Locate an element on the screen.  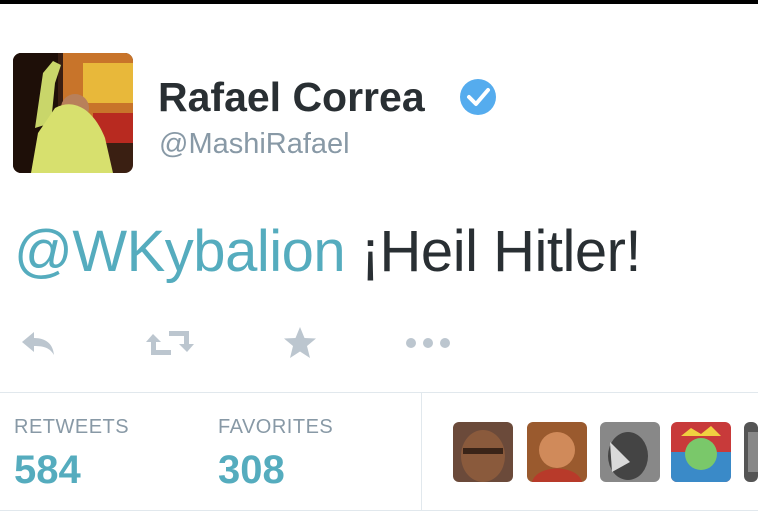
top-border is located at coordinates (379, 2).